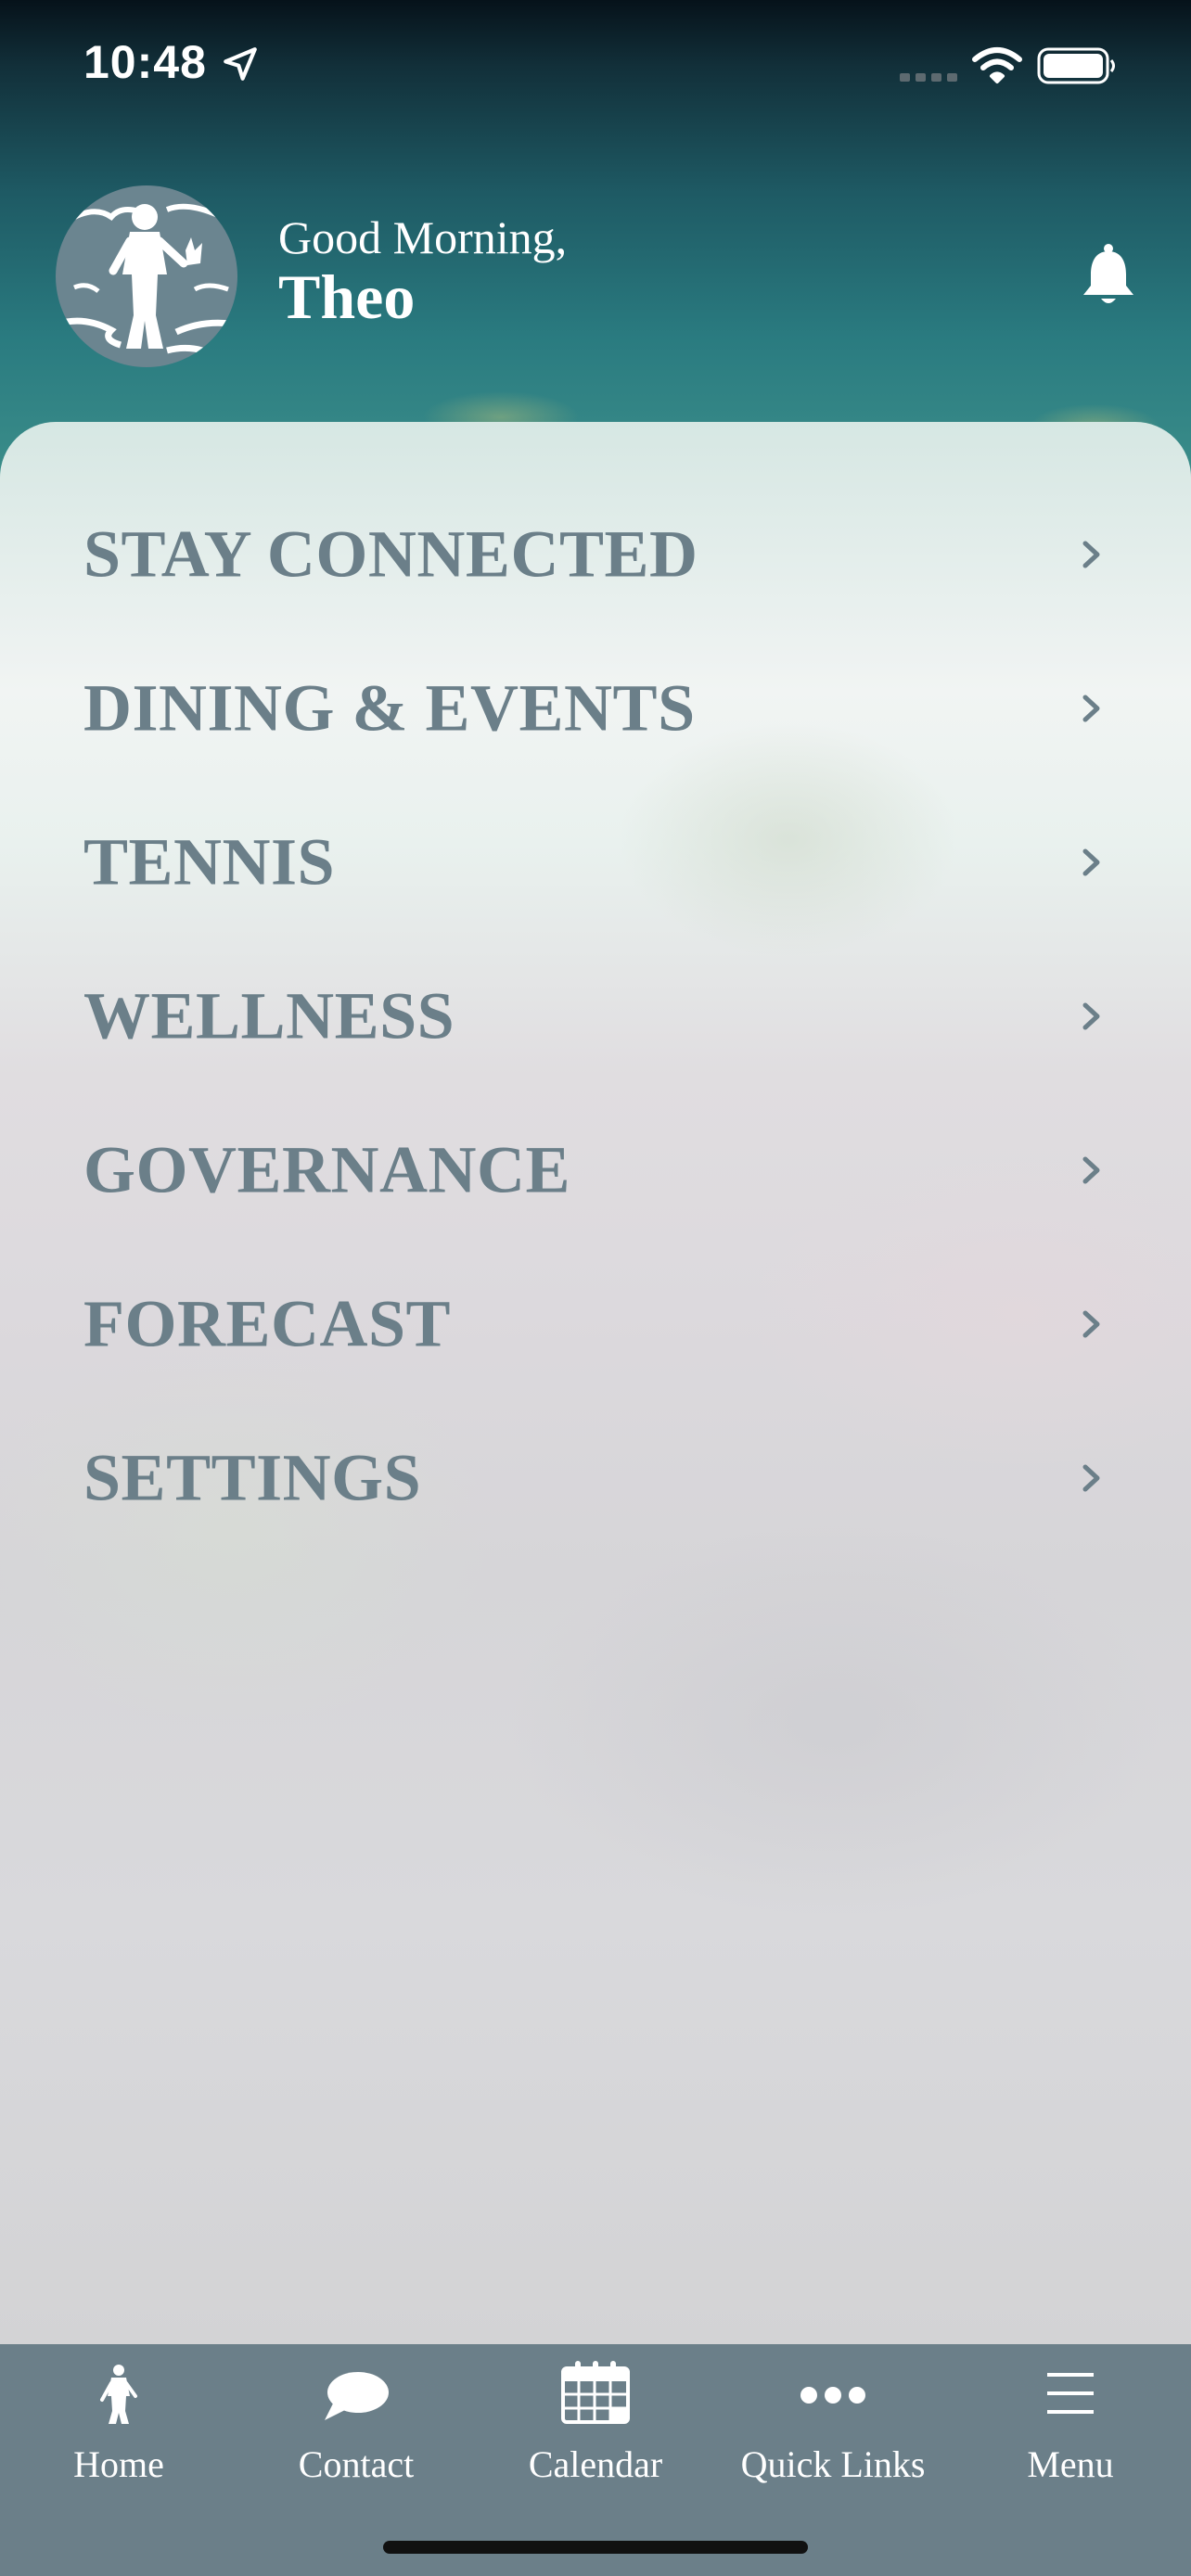 This screenshot has height=2576, width=1191. I want to click on user-name: Theo, so click(347, 296).